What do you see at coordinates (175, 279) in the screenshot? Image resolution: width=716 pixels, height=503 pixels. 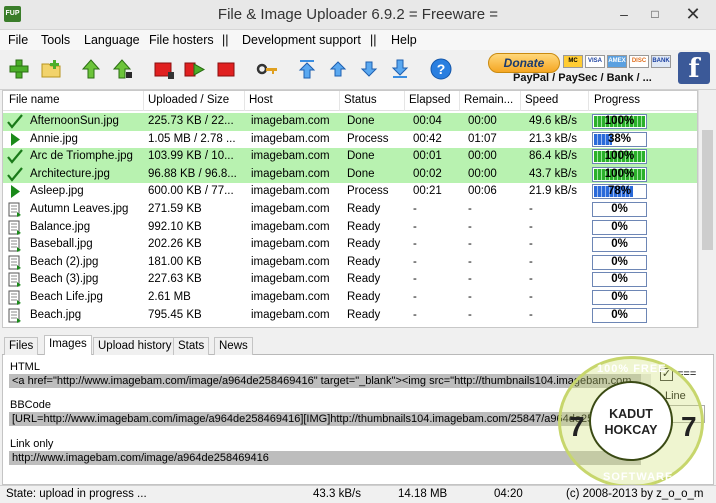 I see `cell-uploaded-size: 227.63 KB` at bounding box center [175, 279].